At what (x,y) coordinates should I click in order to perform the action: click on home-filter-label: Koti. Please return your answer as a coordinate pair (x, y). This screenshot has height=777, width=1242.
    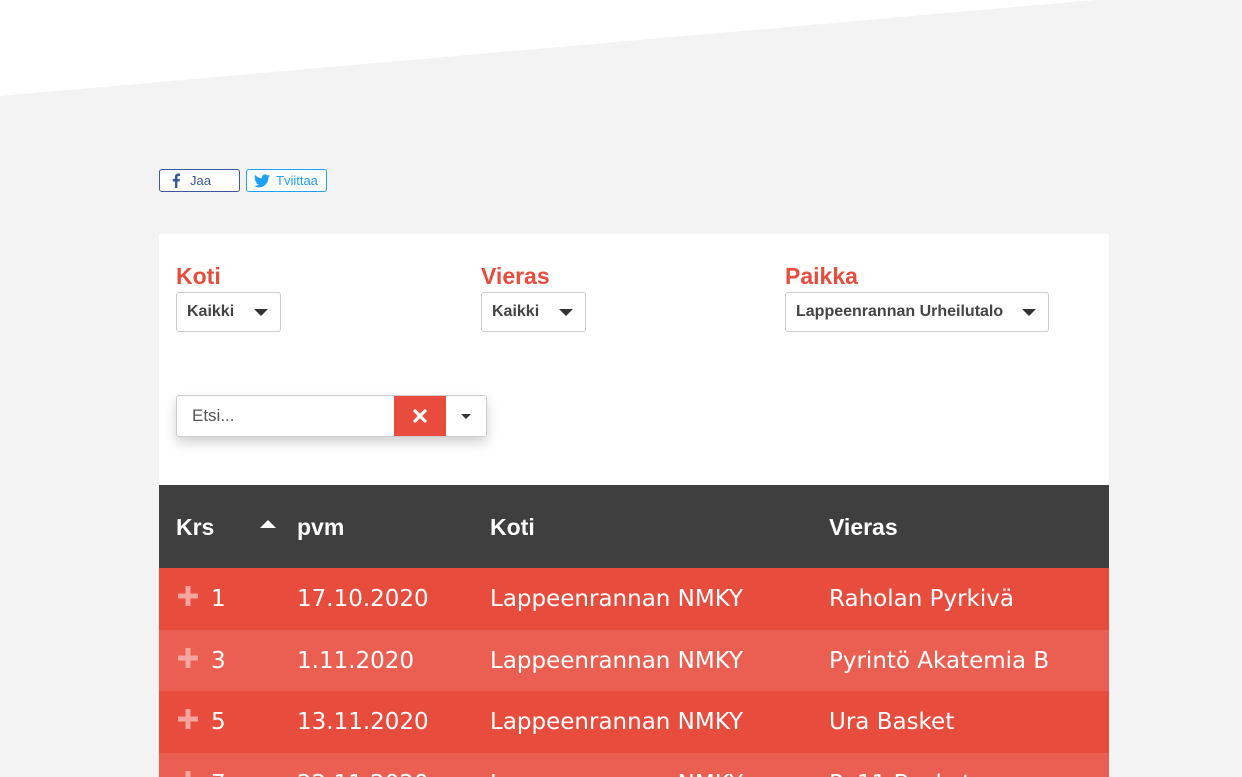
    Looking at the image, I should click on (198, 276).